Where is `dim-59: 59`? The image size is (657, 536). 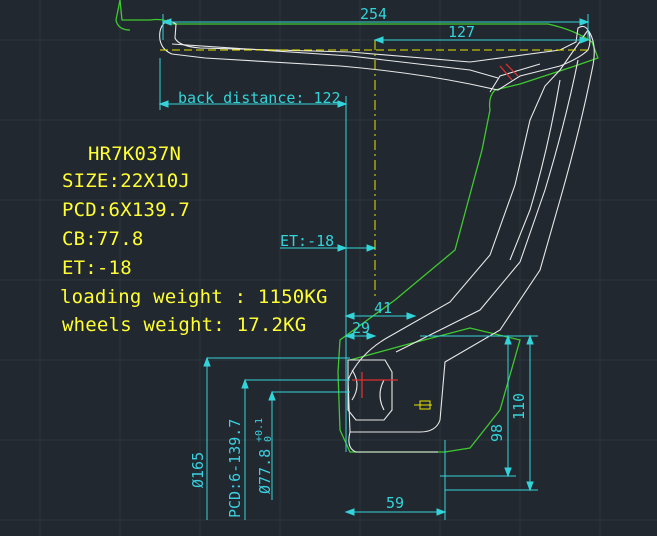
dim-59: 59 is located at coordinates (395, 503).